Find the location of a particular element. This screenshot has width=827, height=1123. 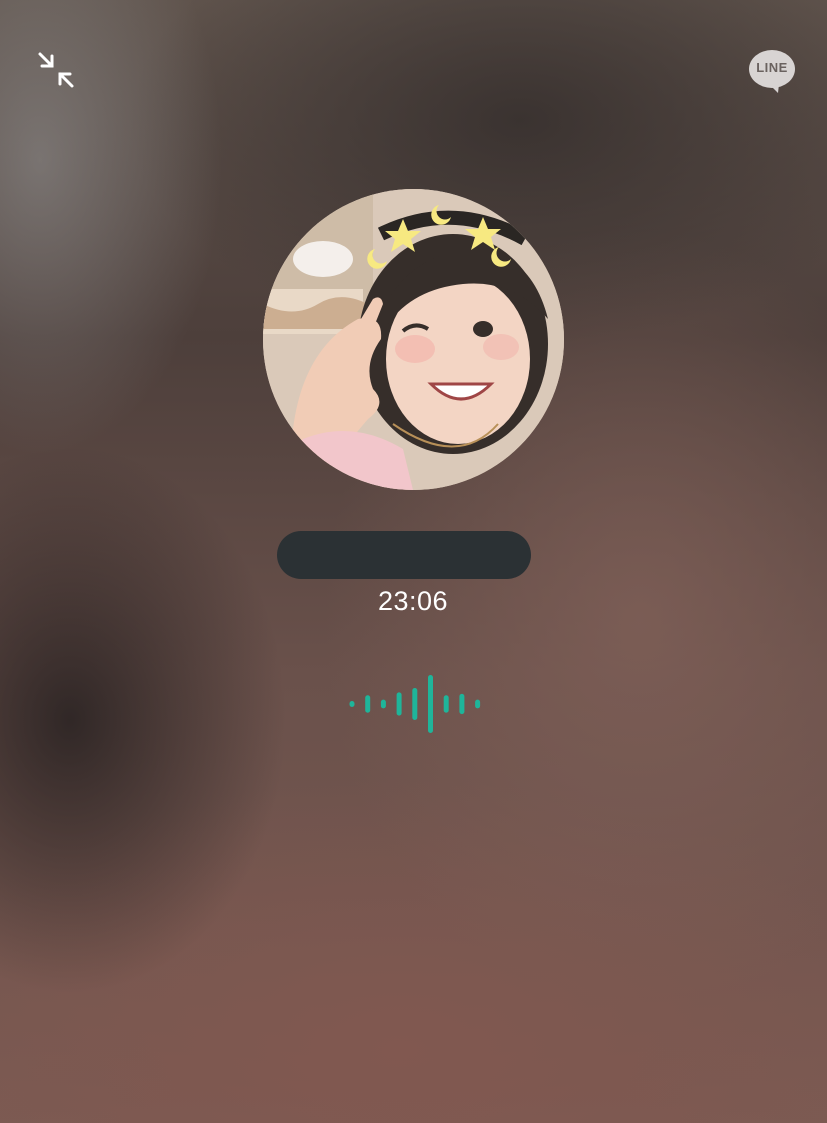

contact-avatar is located at coordinates (413, 339).